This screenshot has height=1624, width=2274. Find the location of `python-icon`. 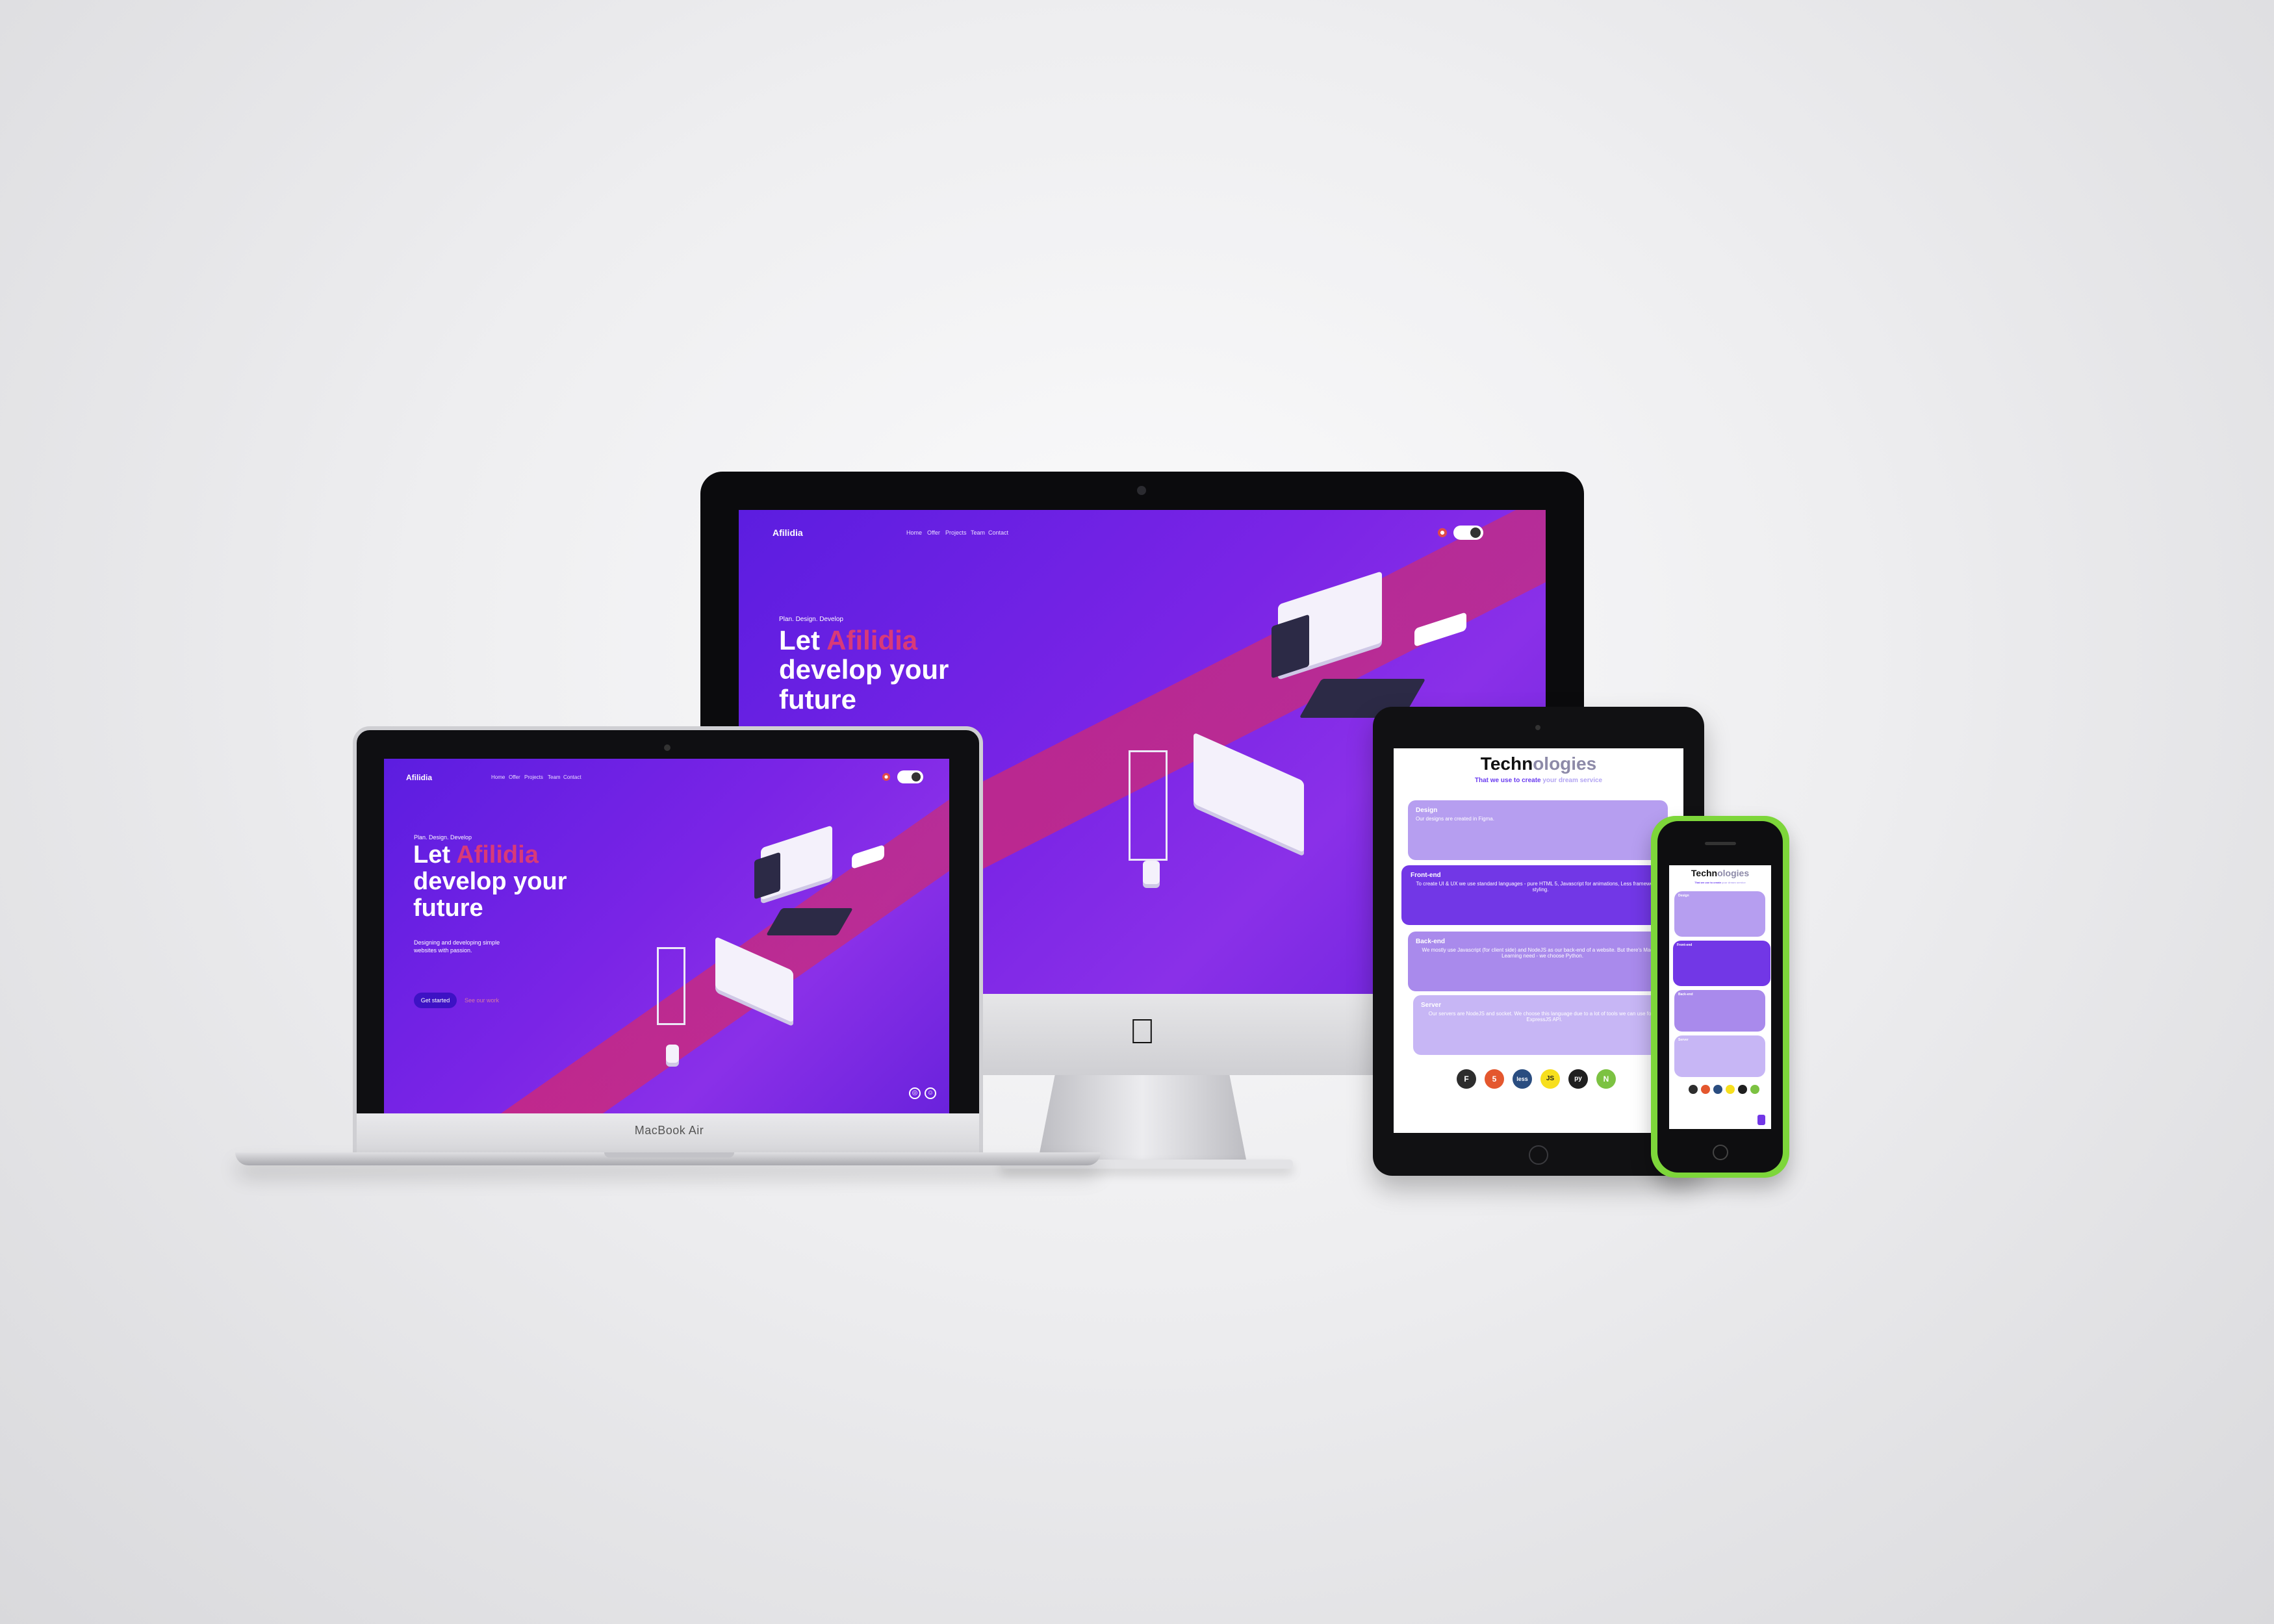

python-icon is located at coordinates (1742, 1089).